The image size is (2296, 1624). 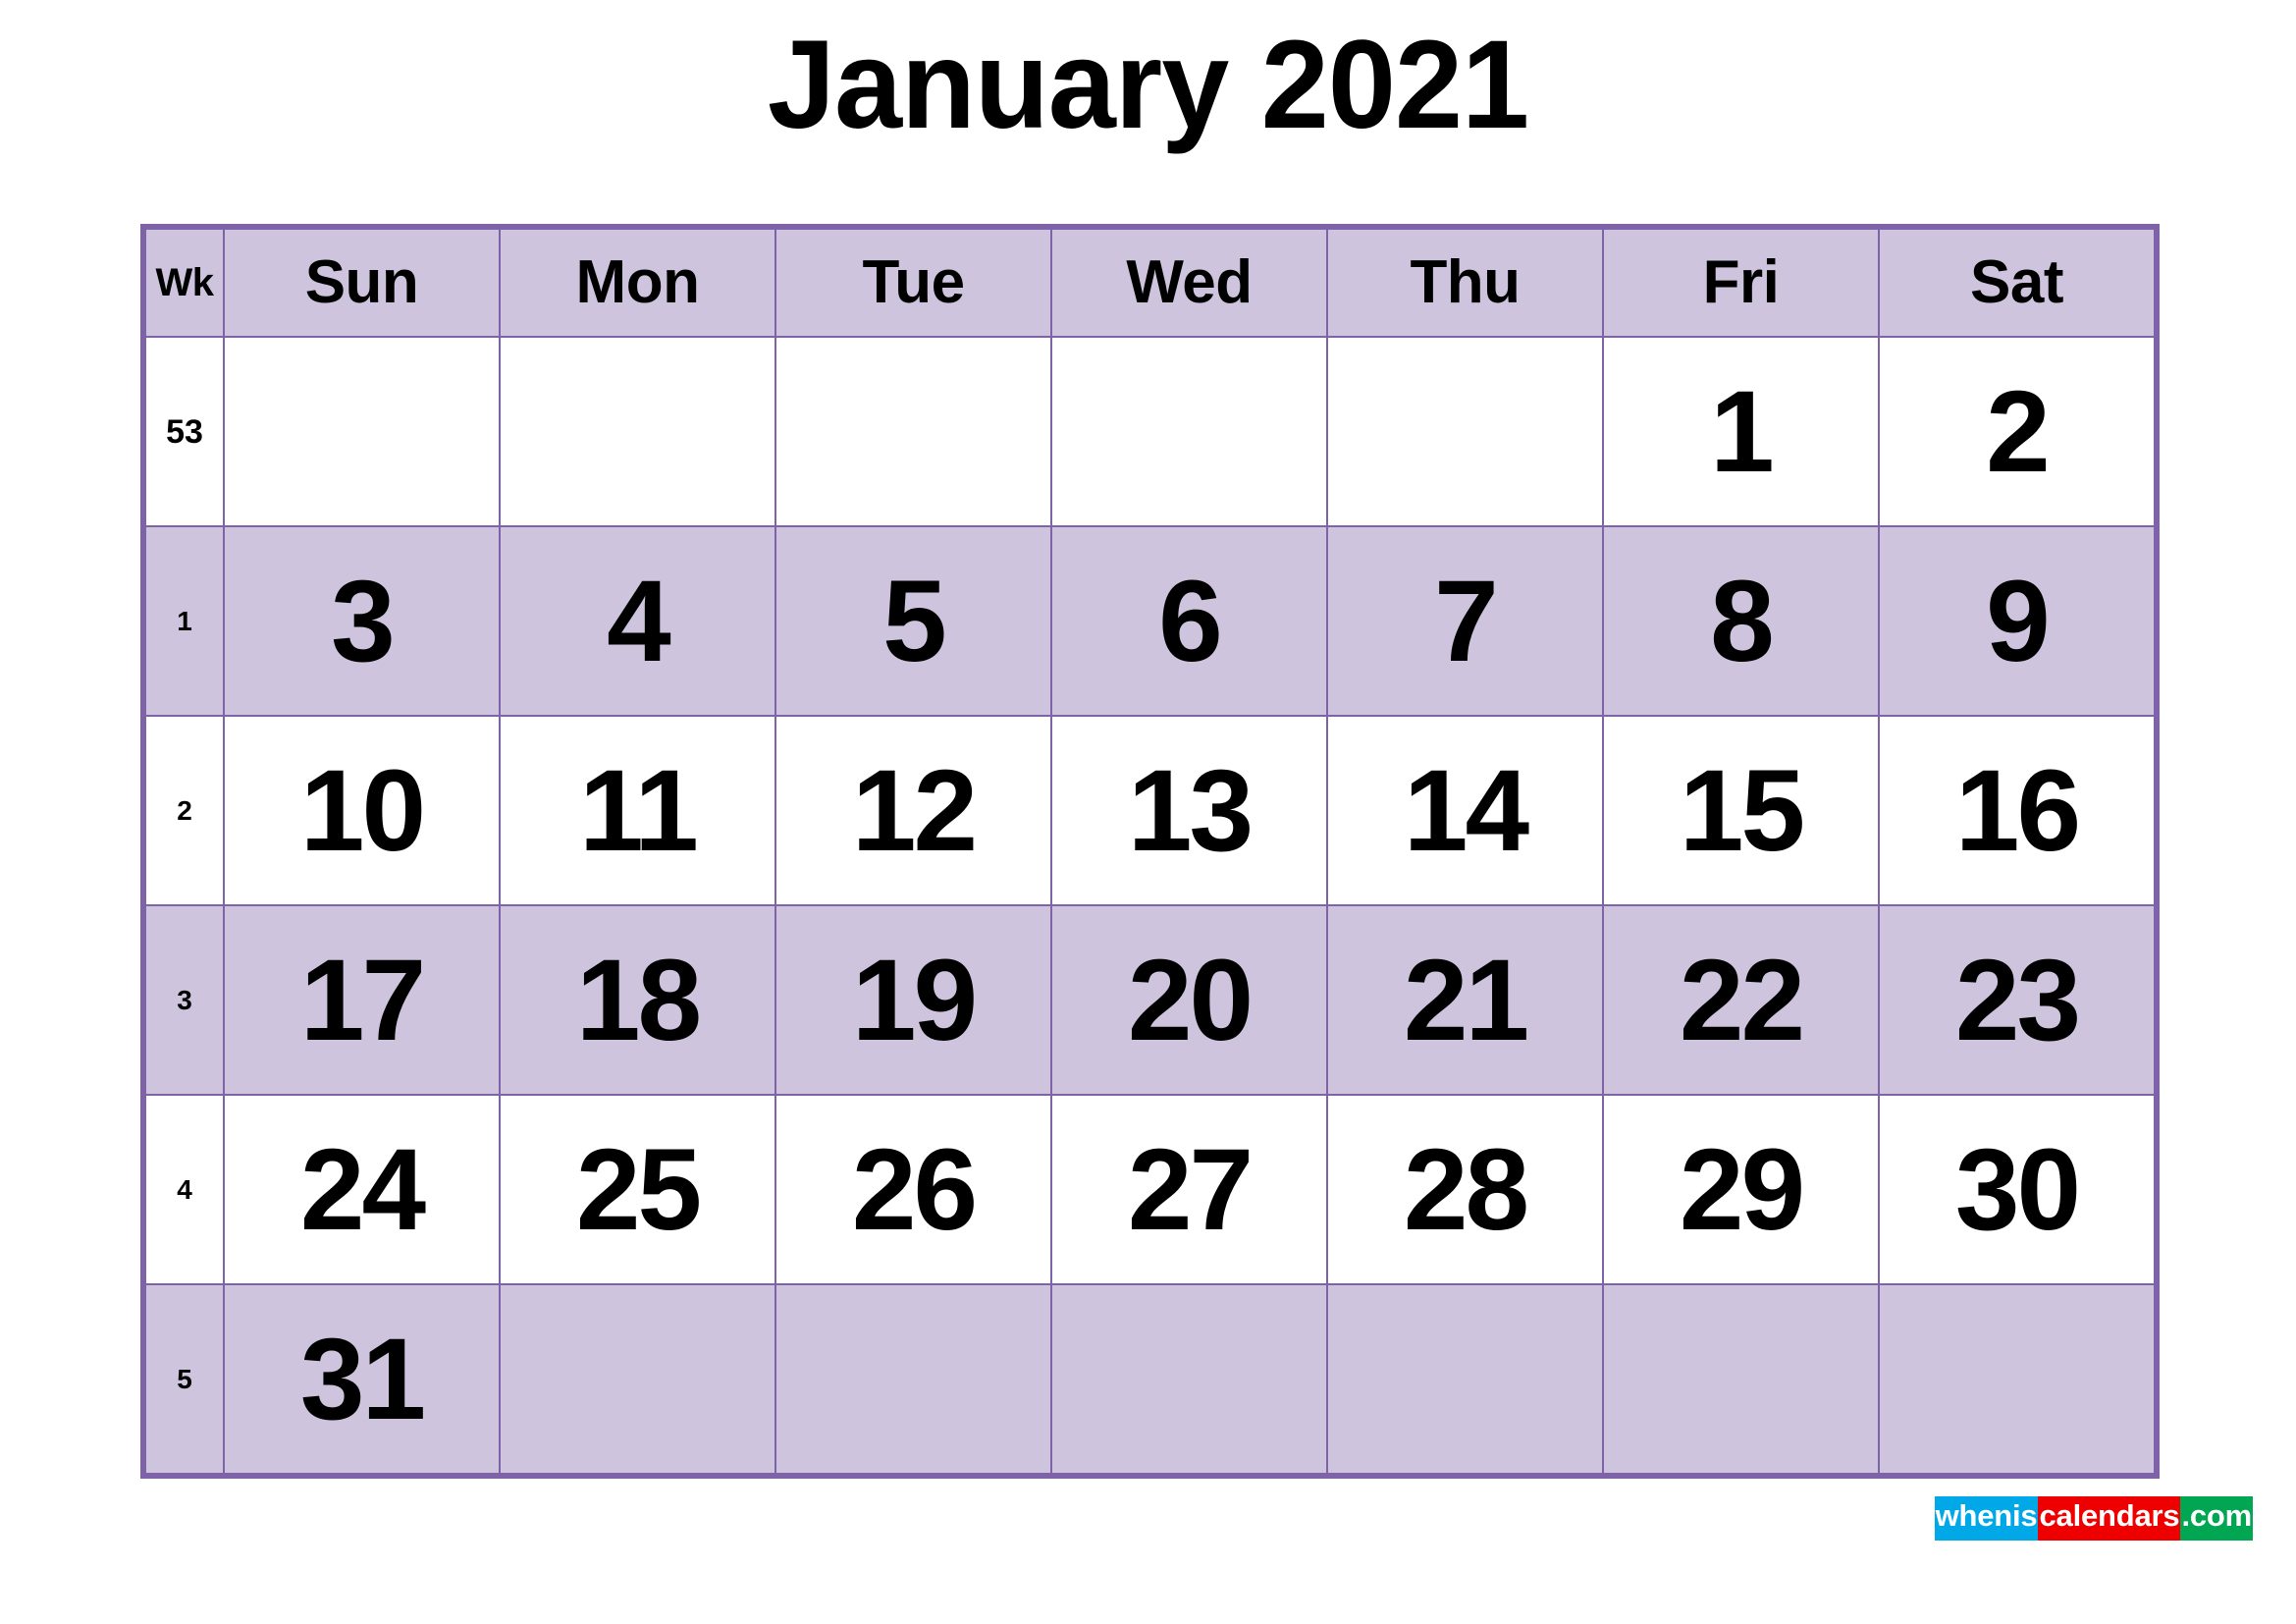 What do you see at coordinates (1741, 283) in the screenshot?
I see `header-fri: Fri` at bounding box center [1741, 283].